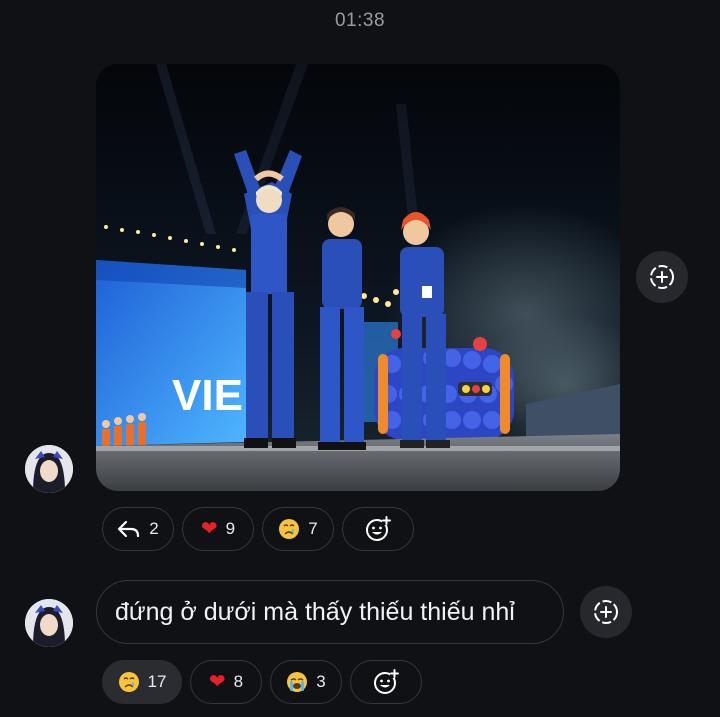  I want to click on screen-sign-text: VIE, so click(207, 395).